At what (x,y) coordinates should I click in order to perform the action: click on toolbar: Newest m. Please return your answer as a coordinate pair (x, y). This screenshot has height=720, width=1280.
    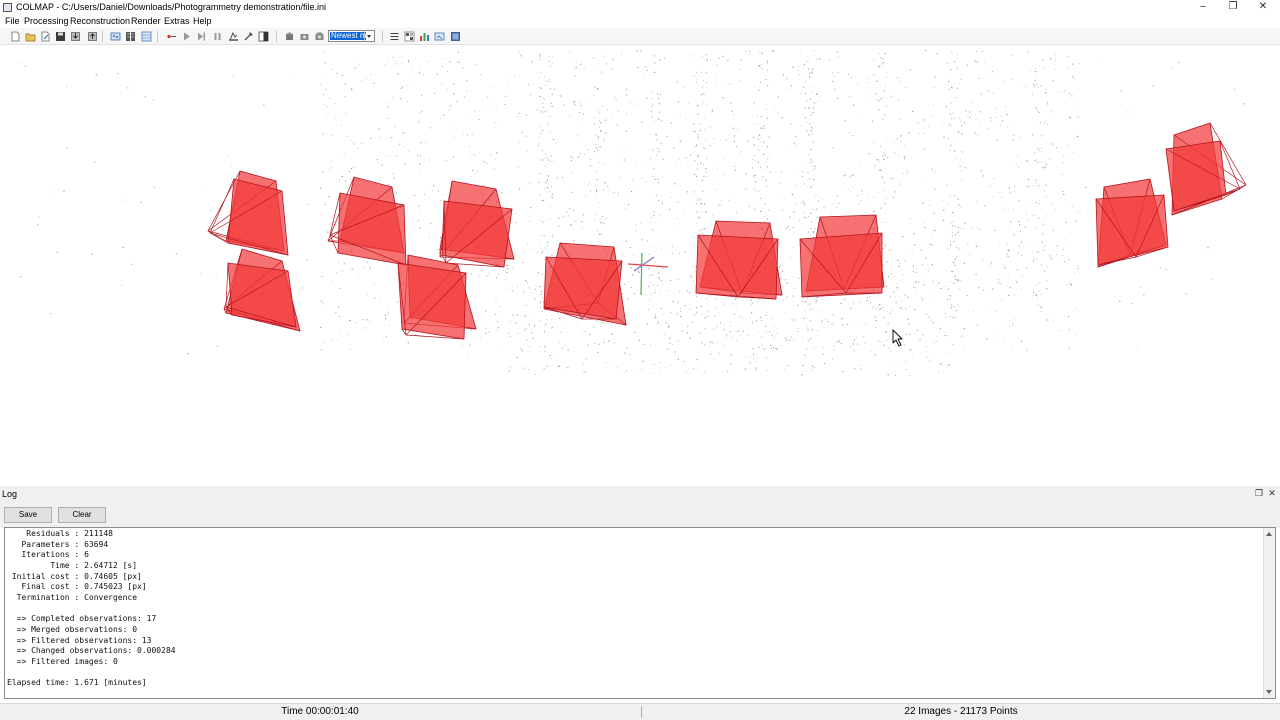
    Looking at the image, I should click on (640, 36).